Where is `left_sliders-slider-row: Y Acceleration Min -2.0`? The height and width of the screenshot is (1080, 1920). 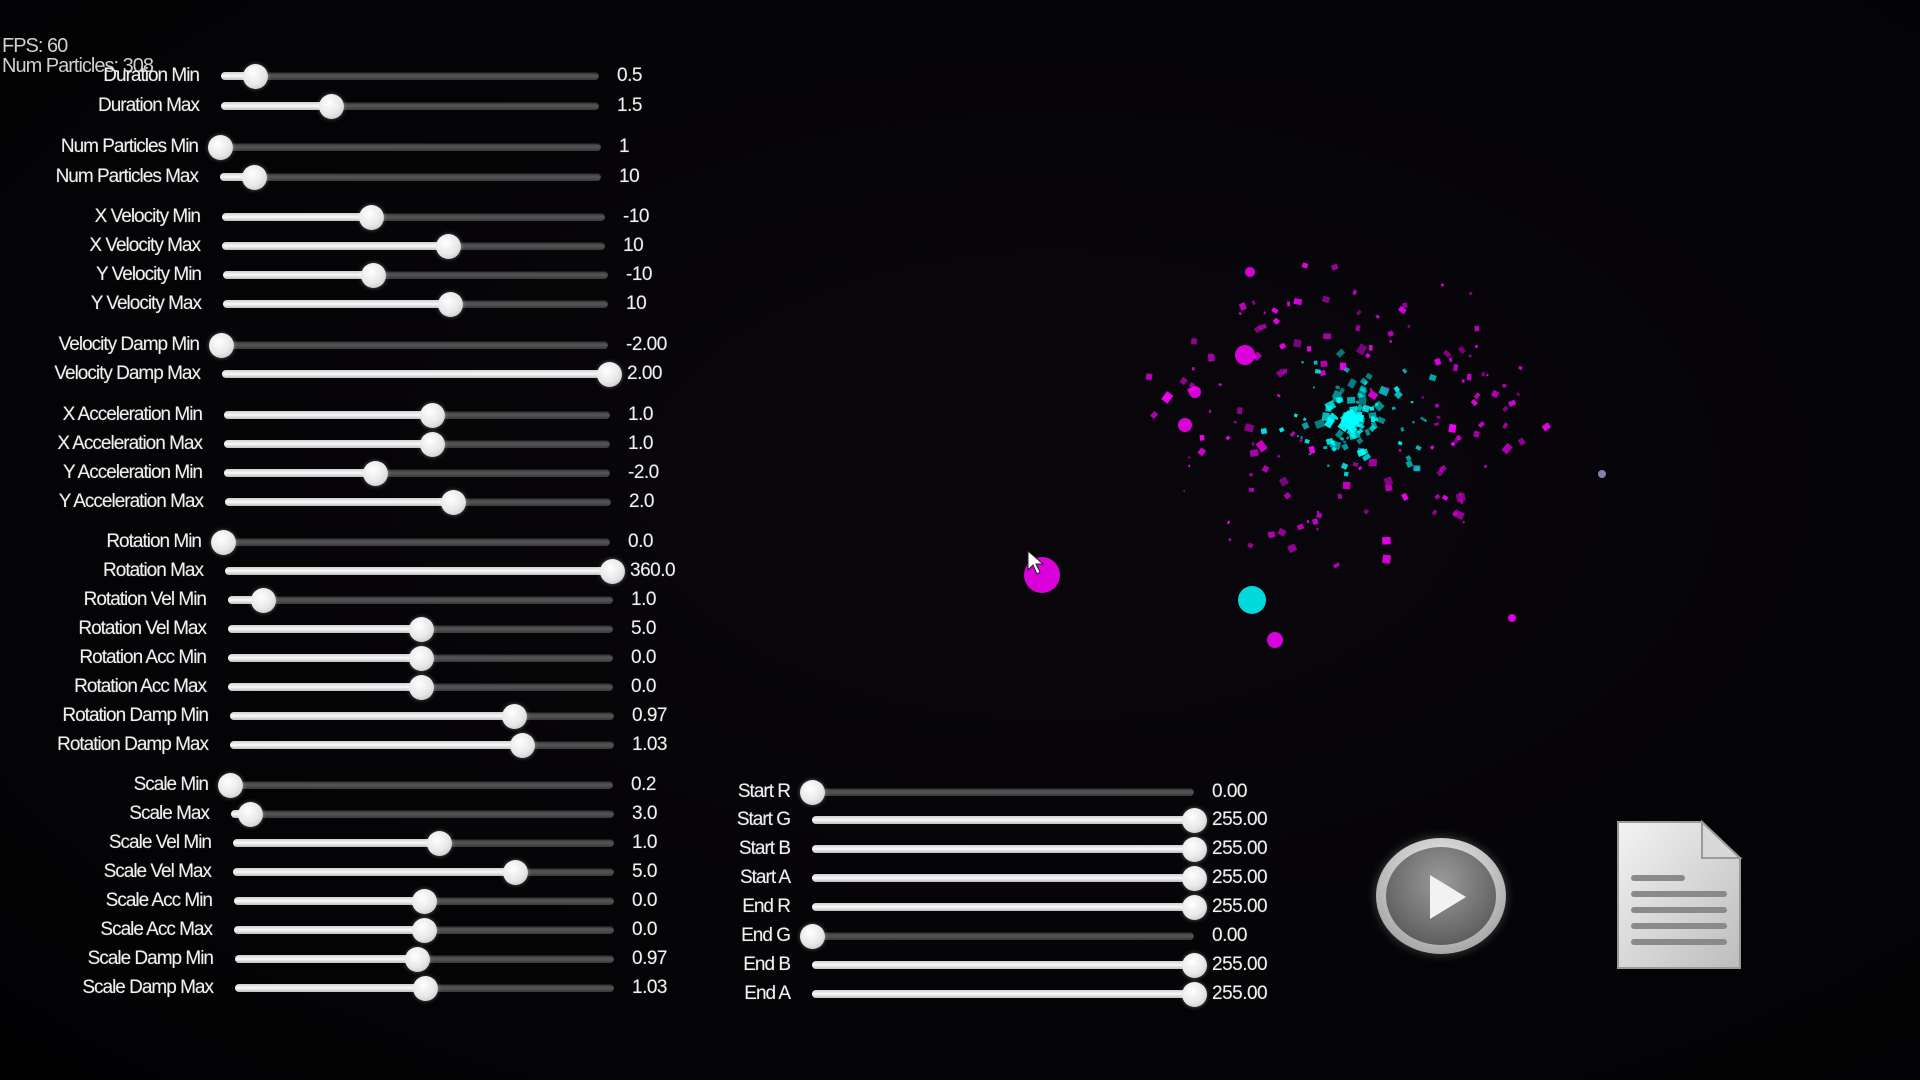
left_sliders-slider-row: Y Acceleration Min -2.0 is located at coordinates (361, 472).